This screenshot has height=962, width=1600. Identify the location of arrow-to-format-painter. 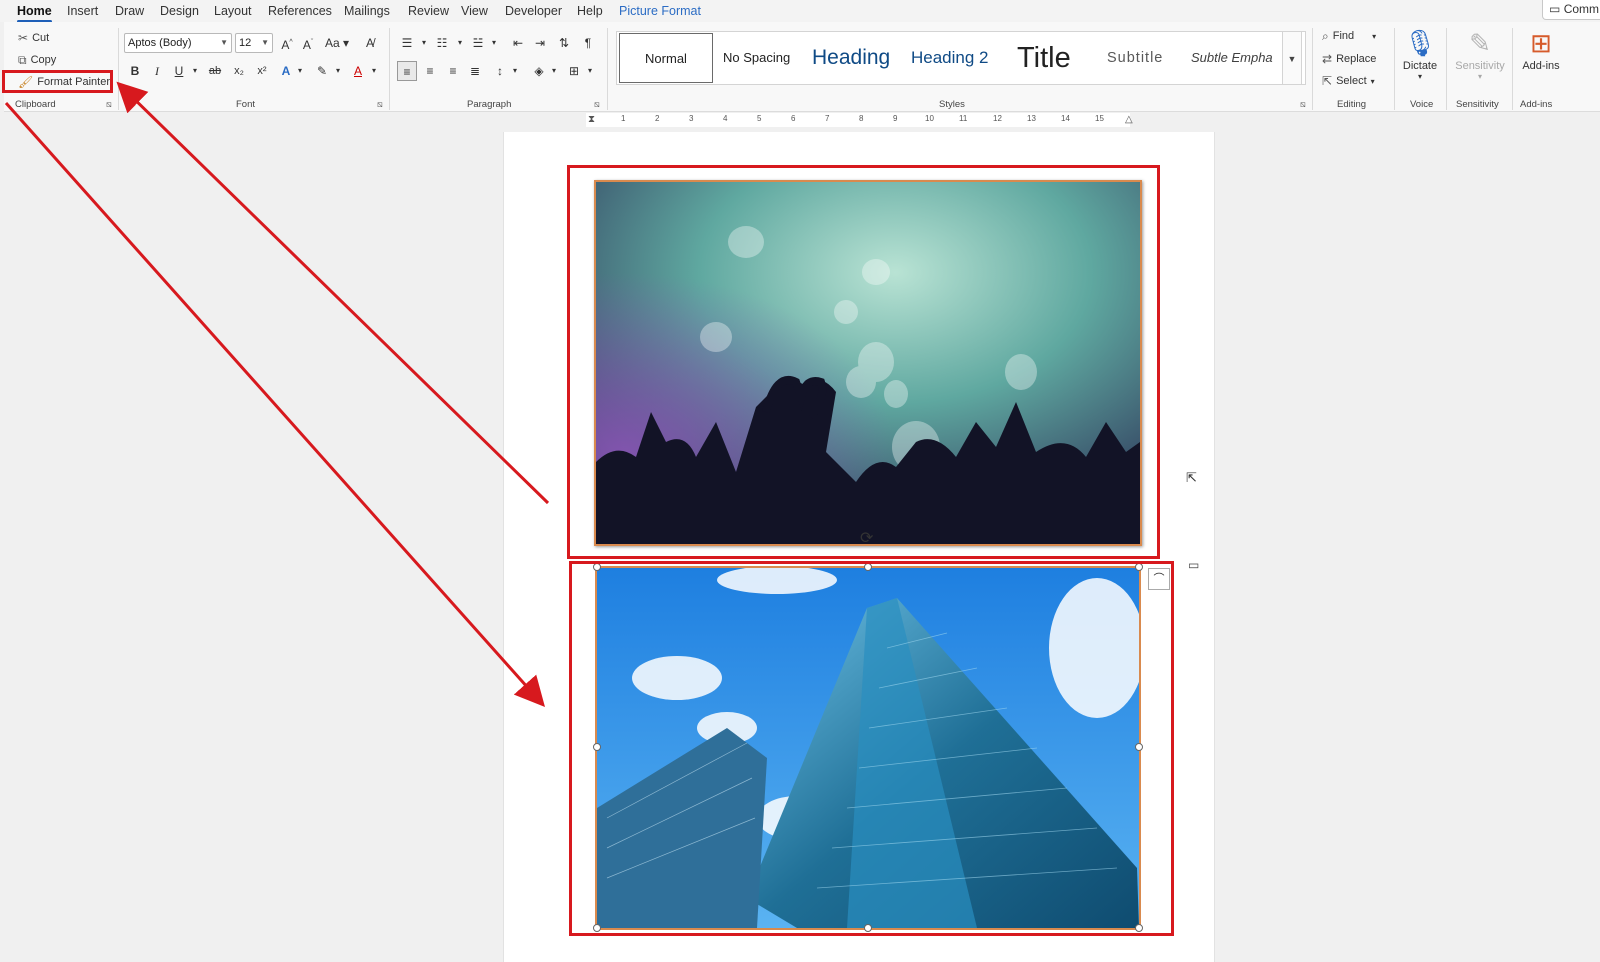
(333, 293).